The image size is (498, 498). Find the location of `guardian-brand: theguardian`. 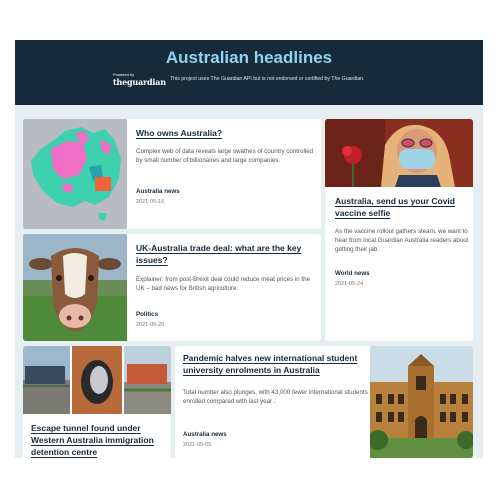

guardian-brand: theguardian is located at coordinates (139, 82).